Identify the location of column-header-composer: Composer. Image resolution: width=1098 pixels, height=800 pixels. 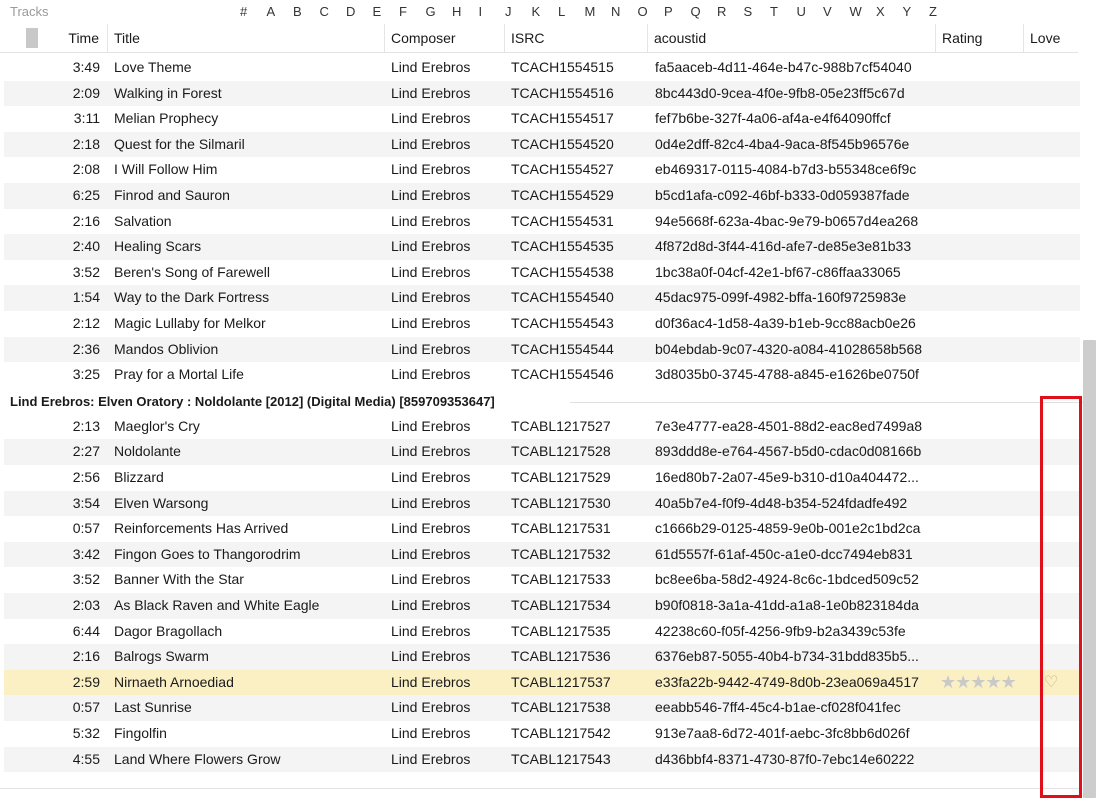
(444, 38).